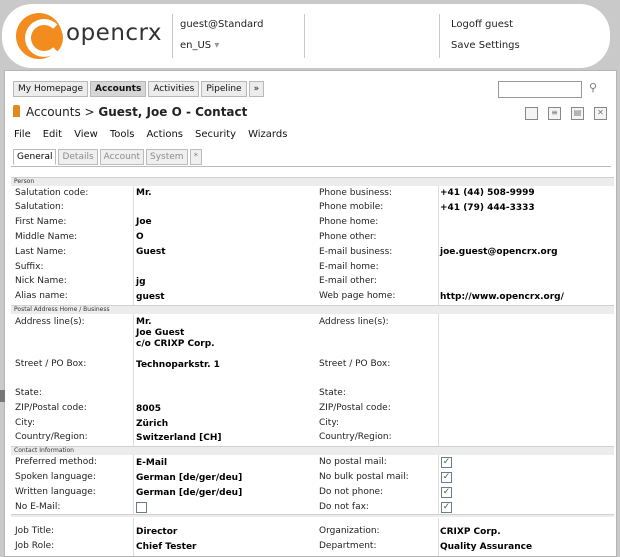 This screenshot has width=620, height=557. What do you see at coordinates (51, 364) in the screenshot?
I see `street-label: Street / PO Box:` at bounding box center [51, 364].